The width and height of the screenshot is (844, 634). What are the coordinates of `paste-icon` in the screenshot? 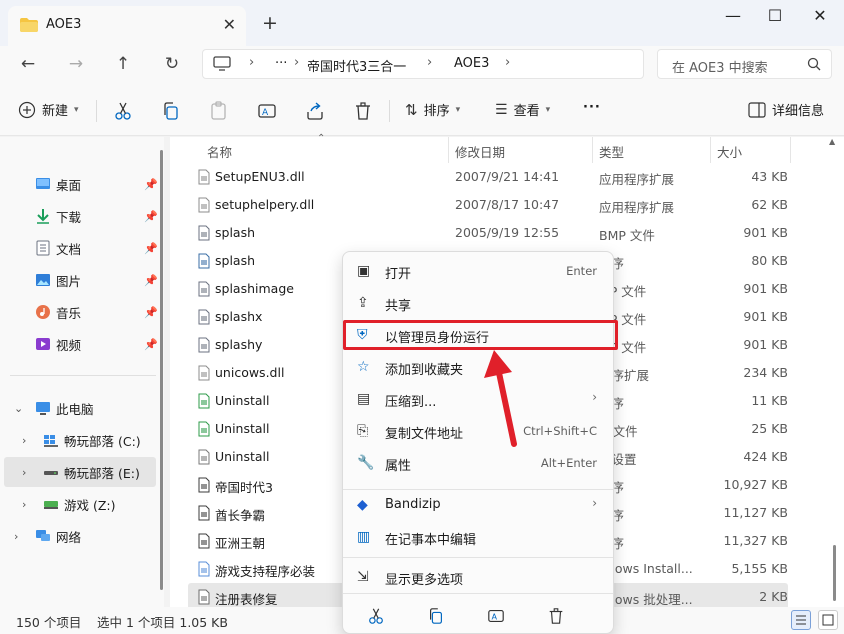 It's located at (219, 111).